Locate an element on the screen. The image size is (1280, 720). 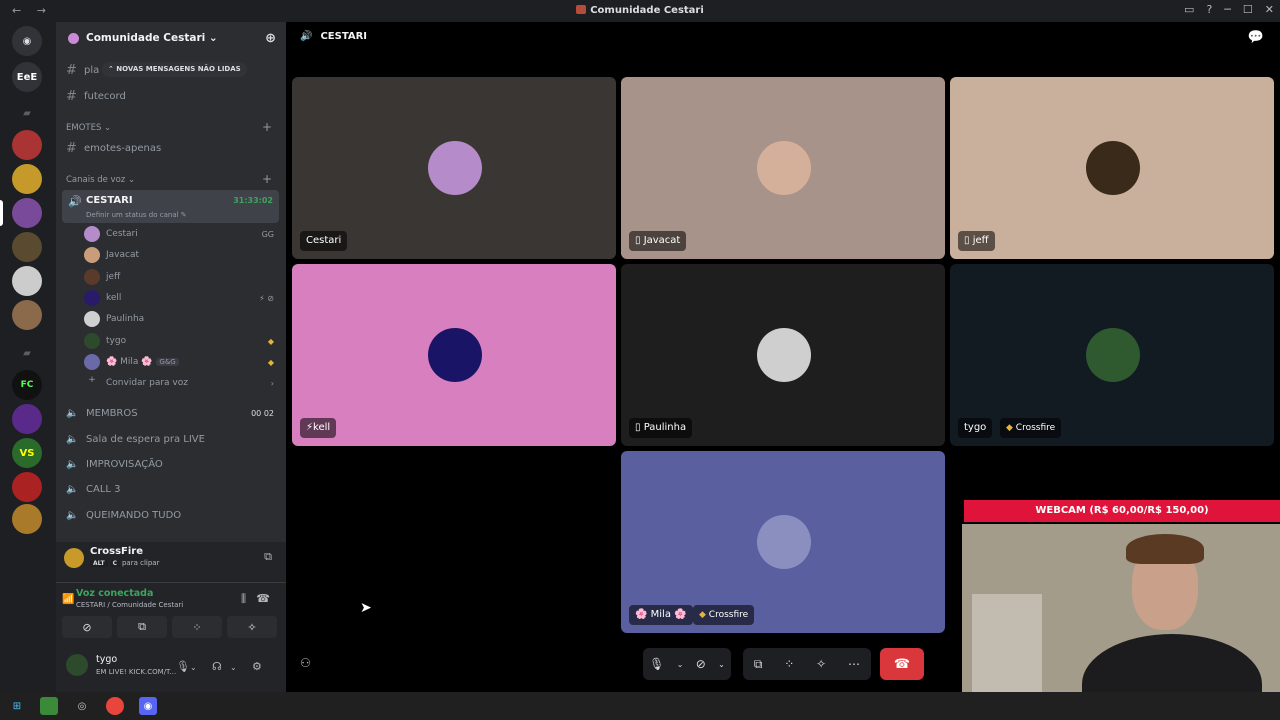
category-emotes: EMOTES ⌄ + is located at coordinates (169, 127).